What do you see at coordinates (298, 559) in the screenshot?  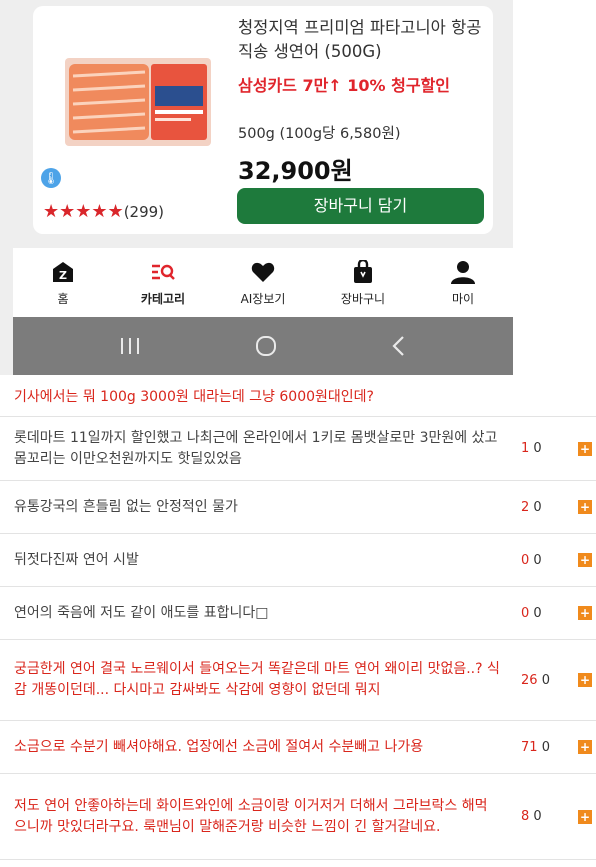 I see `comment-row: 뒤젓다진짜 연어 시발 0 0 +` at bounding box center [298, 559].